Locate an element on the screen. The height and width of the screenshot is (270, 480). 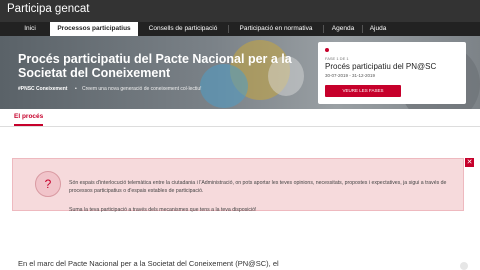
nav-item-processos-participatius: Processos participatius is located at coordinates (94, 29).